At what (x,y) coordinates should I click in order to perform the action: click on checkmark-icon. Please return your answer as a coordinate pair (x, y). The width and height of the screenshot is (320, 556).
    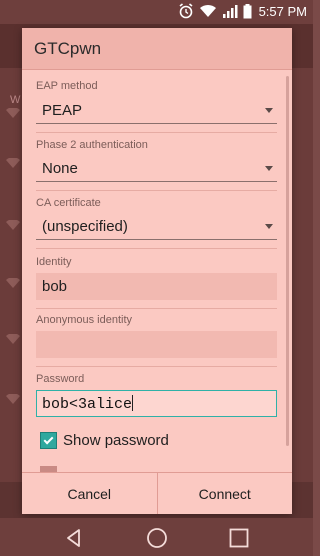
    Looking at the image, I should click on (48, 439).